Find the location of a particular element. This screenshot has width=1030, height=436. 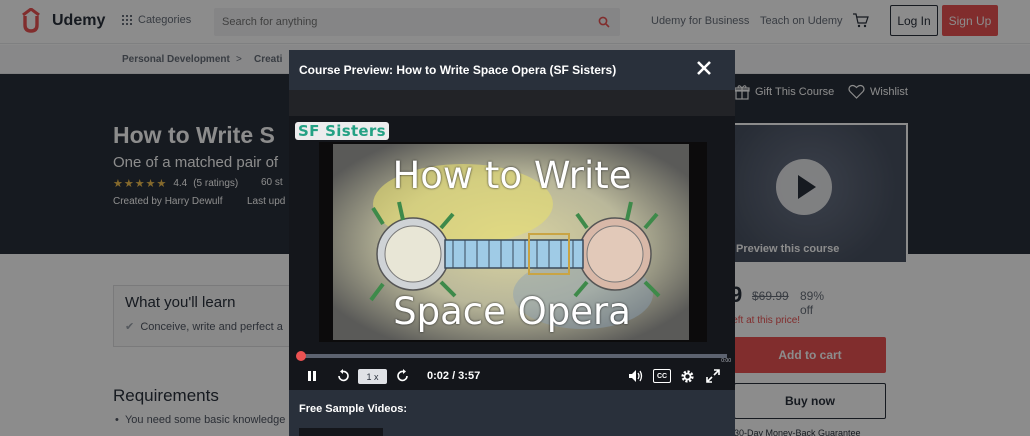

video-title-line1: How to Write is located at coordinates (512, 175).